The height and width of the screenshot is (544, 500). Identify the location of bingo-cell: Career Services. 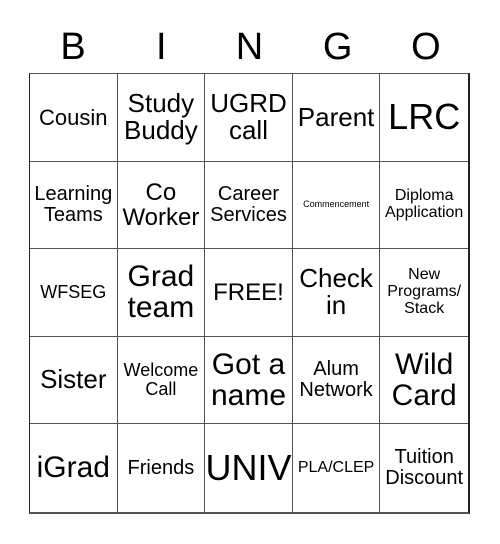
(249, 205).